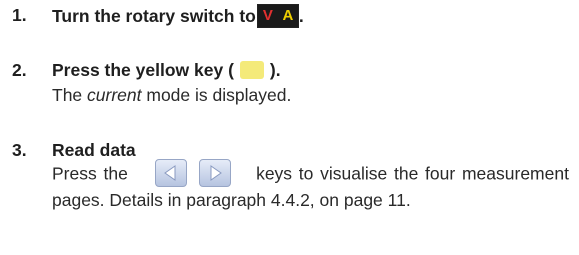 Image resolution: width=579 pixels, height=255 pixels. I want to click on description-text: mode is displayed., so click(216, 95).